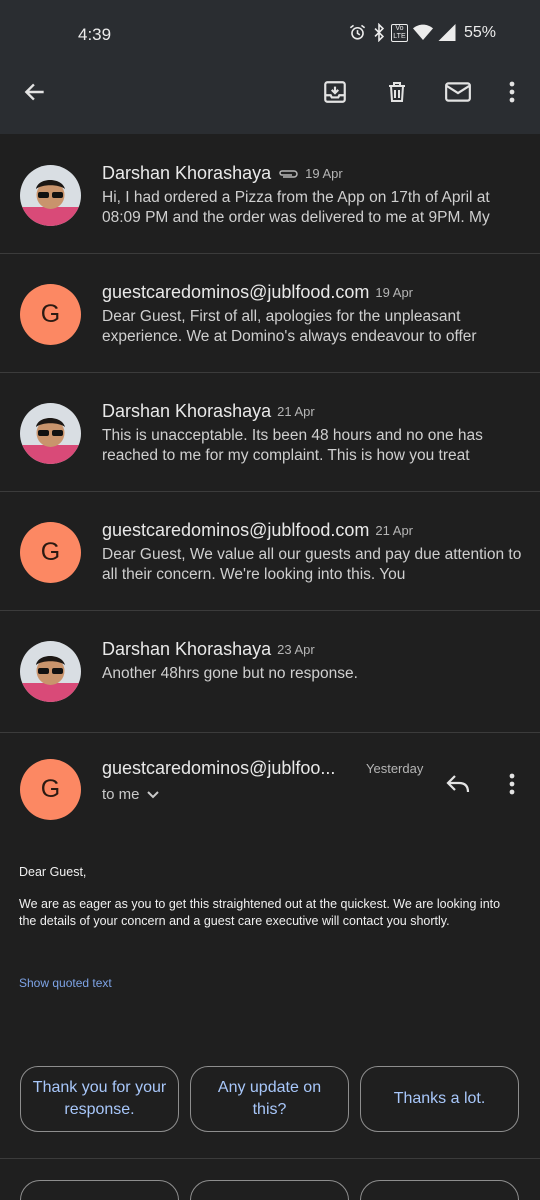  What do you see at coordinates (53, 872) in the screenshot?
I see `message-greeting: Dear Guest,` at bounding box center [53, 872].